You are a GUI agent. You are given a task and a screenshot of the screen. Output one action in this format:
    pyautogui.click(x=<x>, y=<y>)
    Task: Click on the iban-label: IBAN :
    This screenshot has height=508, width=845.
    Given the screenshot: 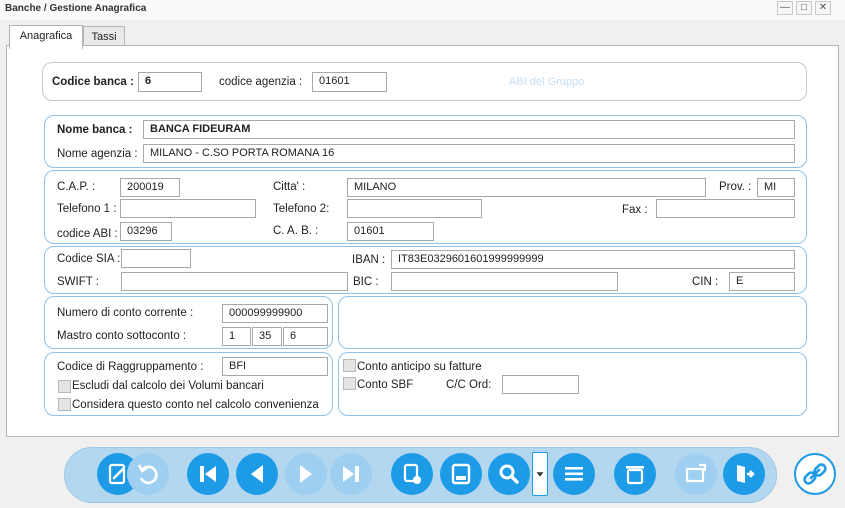 What is the action you would take?
    pyautogui.click(x=369, y=260)
    